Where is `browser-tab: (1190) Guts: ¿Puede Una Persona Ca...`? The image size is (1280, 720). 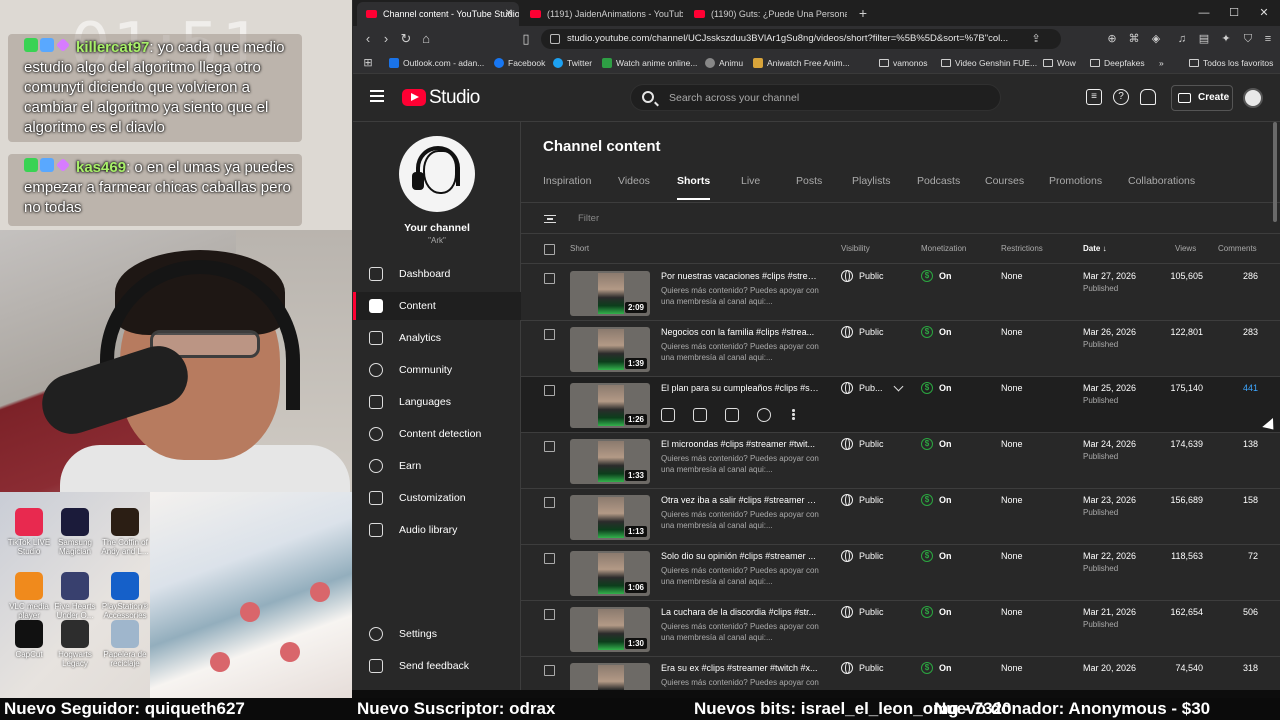
browser-tab: (1190) Guts: ¿Puede Una Persona Ca... is located at coordinates (766, 14).